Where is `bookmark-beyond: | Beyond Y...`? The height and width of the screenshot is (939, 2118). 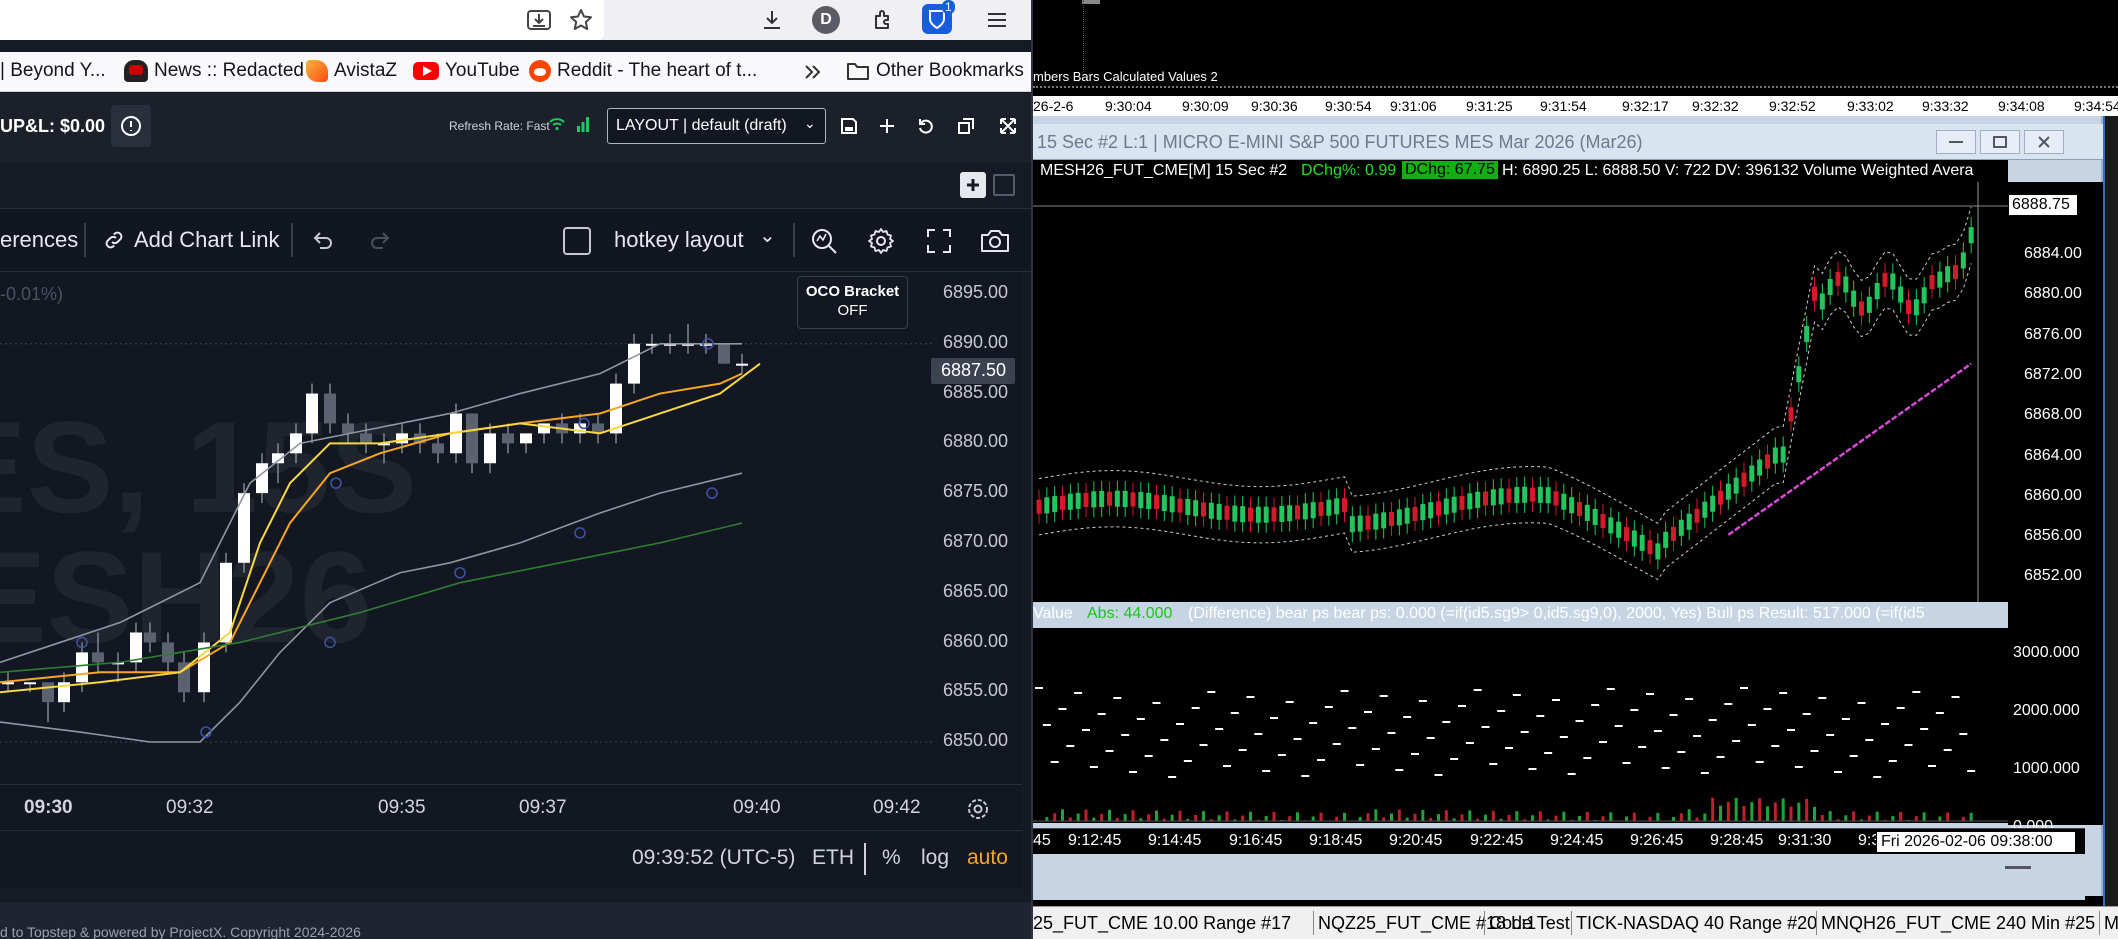
bookmark-beyond: | Beyond Y... is located at coordinates (53, 71).